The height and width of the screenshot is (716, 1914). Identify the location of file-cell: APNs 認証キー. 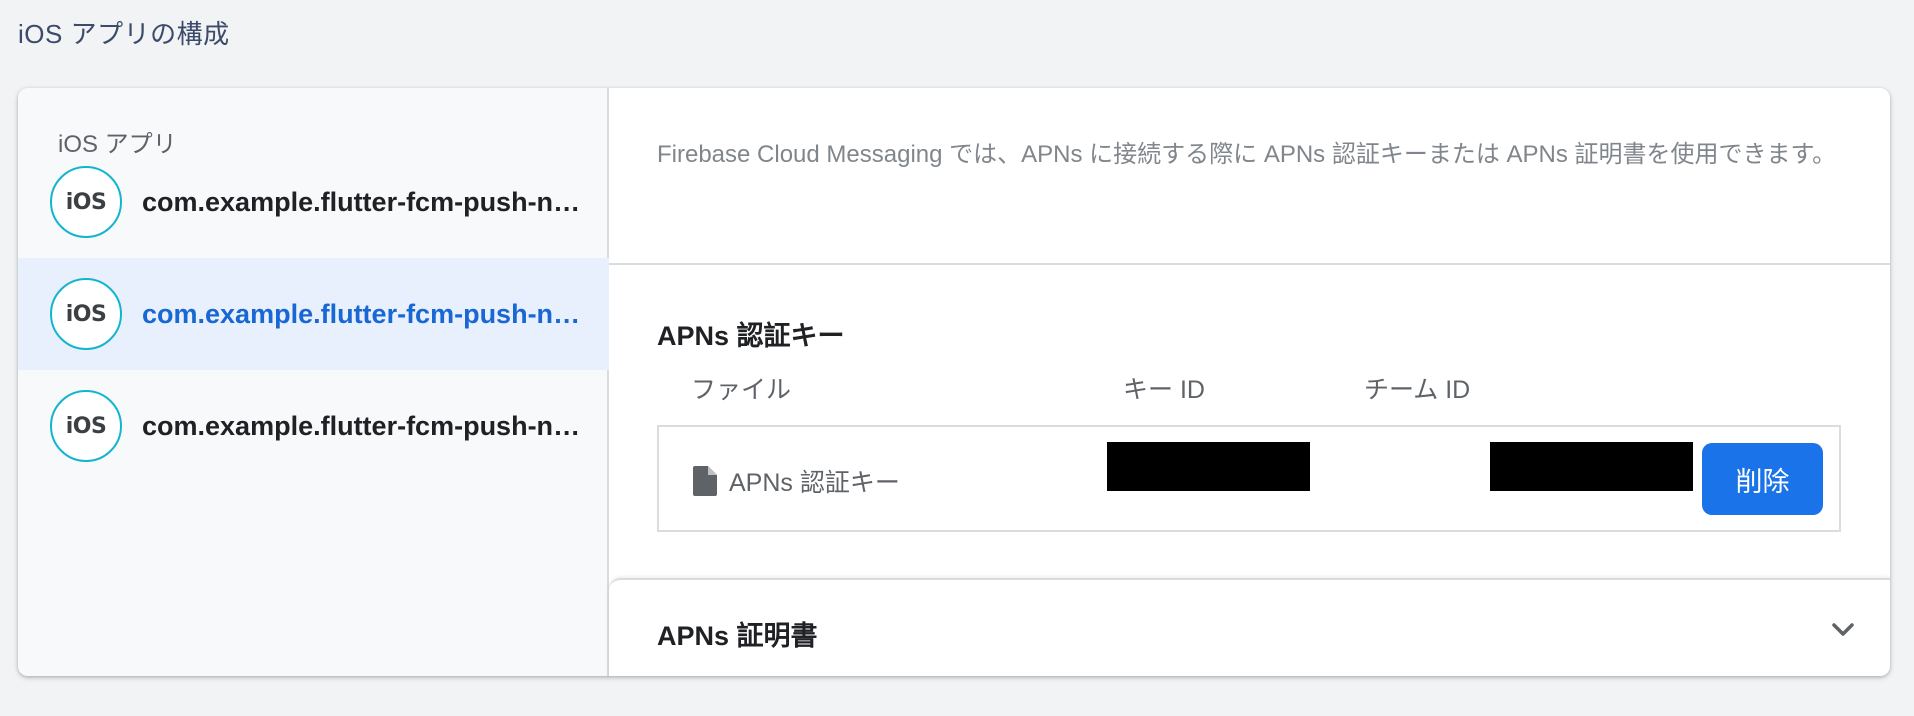
(796, 481).